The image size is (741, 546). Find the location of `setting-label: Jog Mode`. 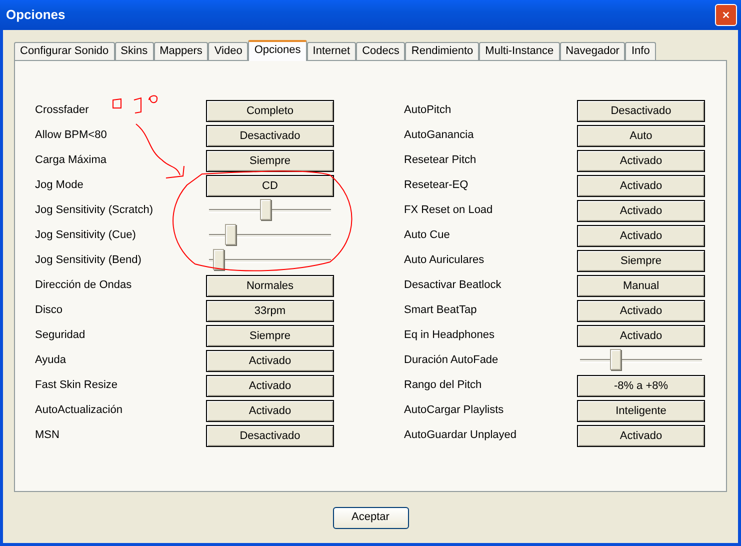

setting-label: Jog Mode is located at coordinates (59, 186).